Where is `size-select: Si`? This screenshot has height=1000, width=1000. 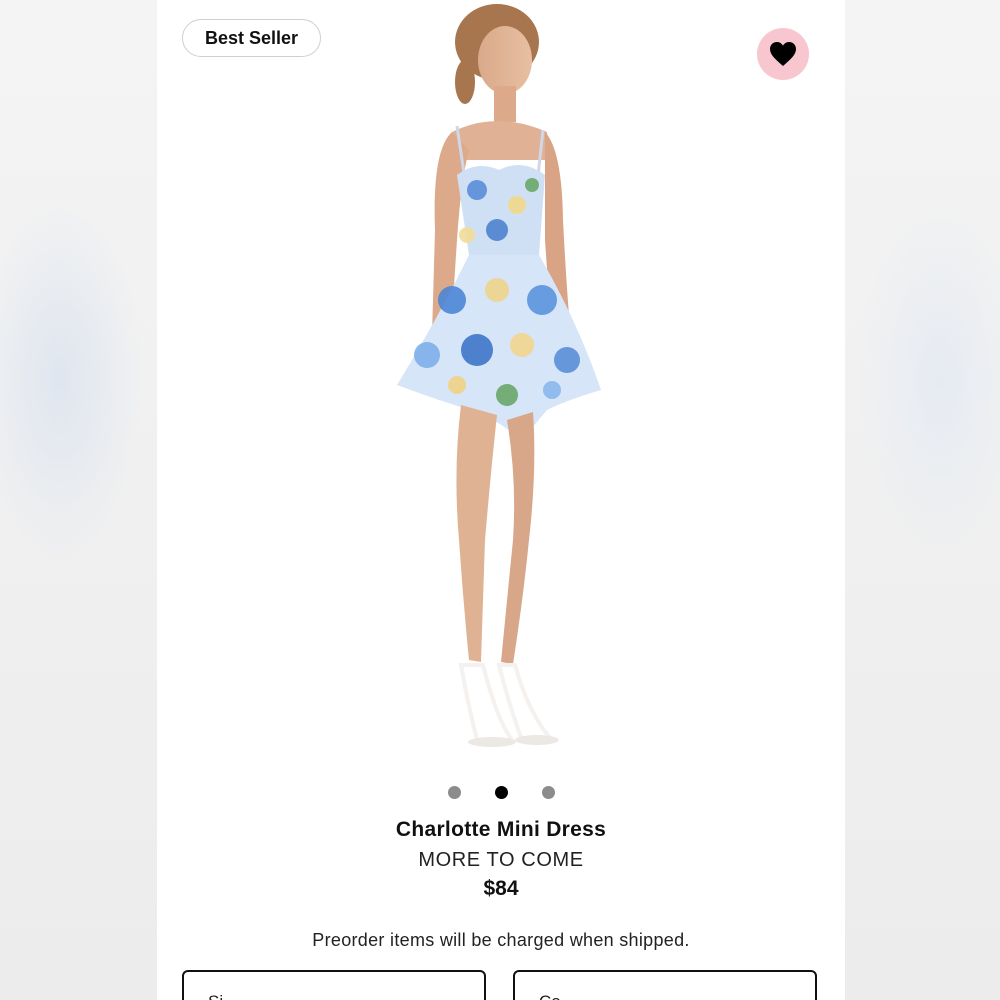 size-select: Si is located at coordinates (334, 985).